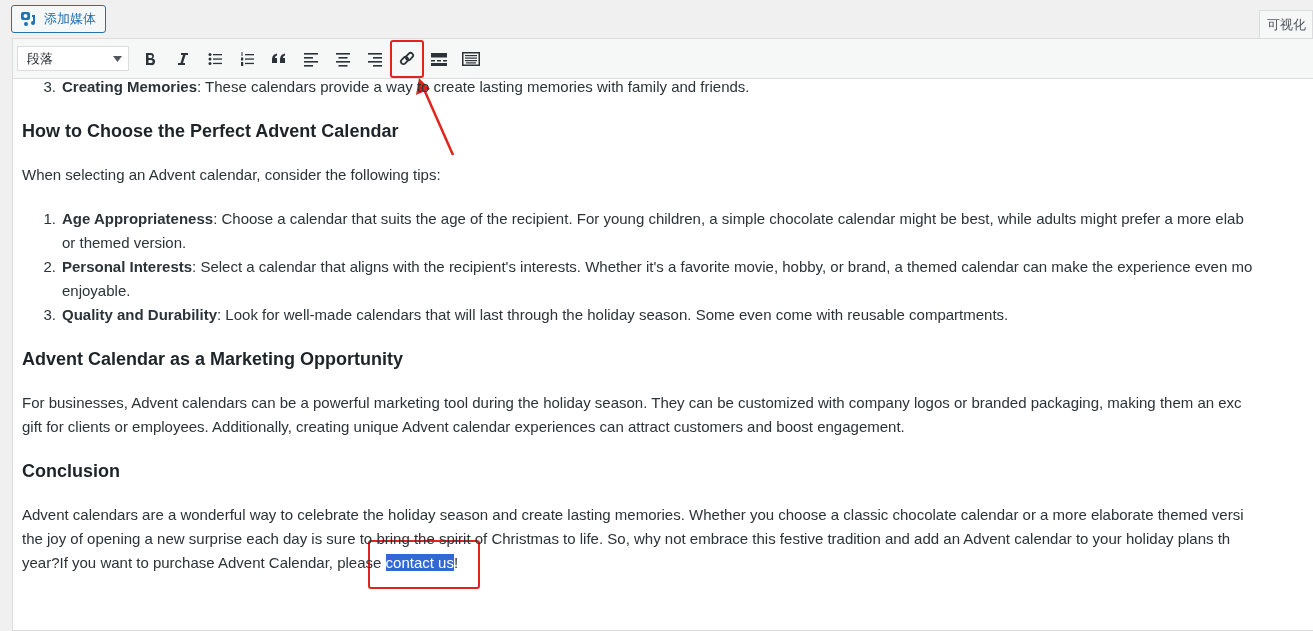 This screenshot has height=631, width=1313. I want to click on list-text: or themed version., so click(125, 243).